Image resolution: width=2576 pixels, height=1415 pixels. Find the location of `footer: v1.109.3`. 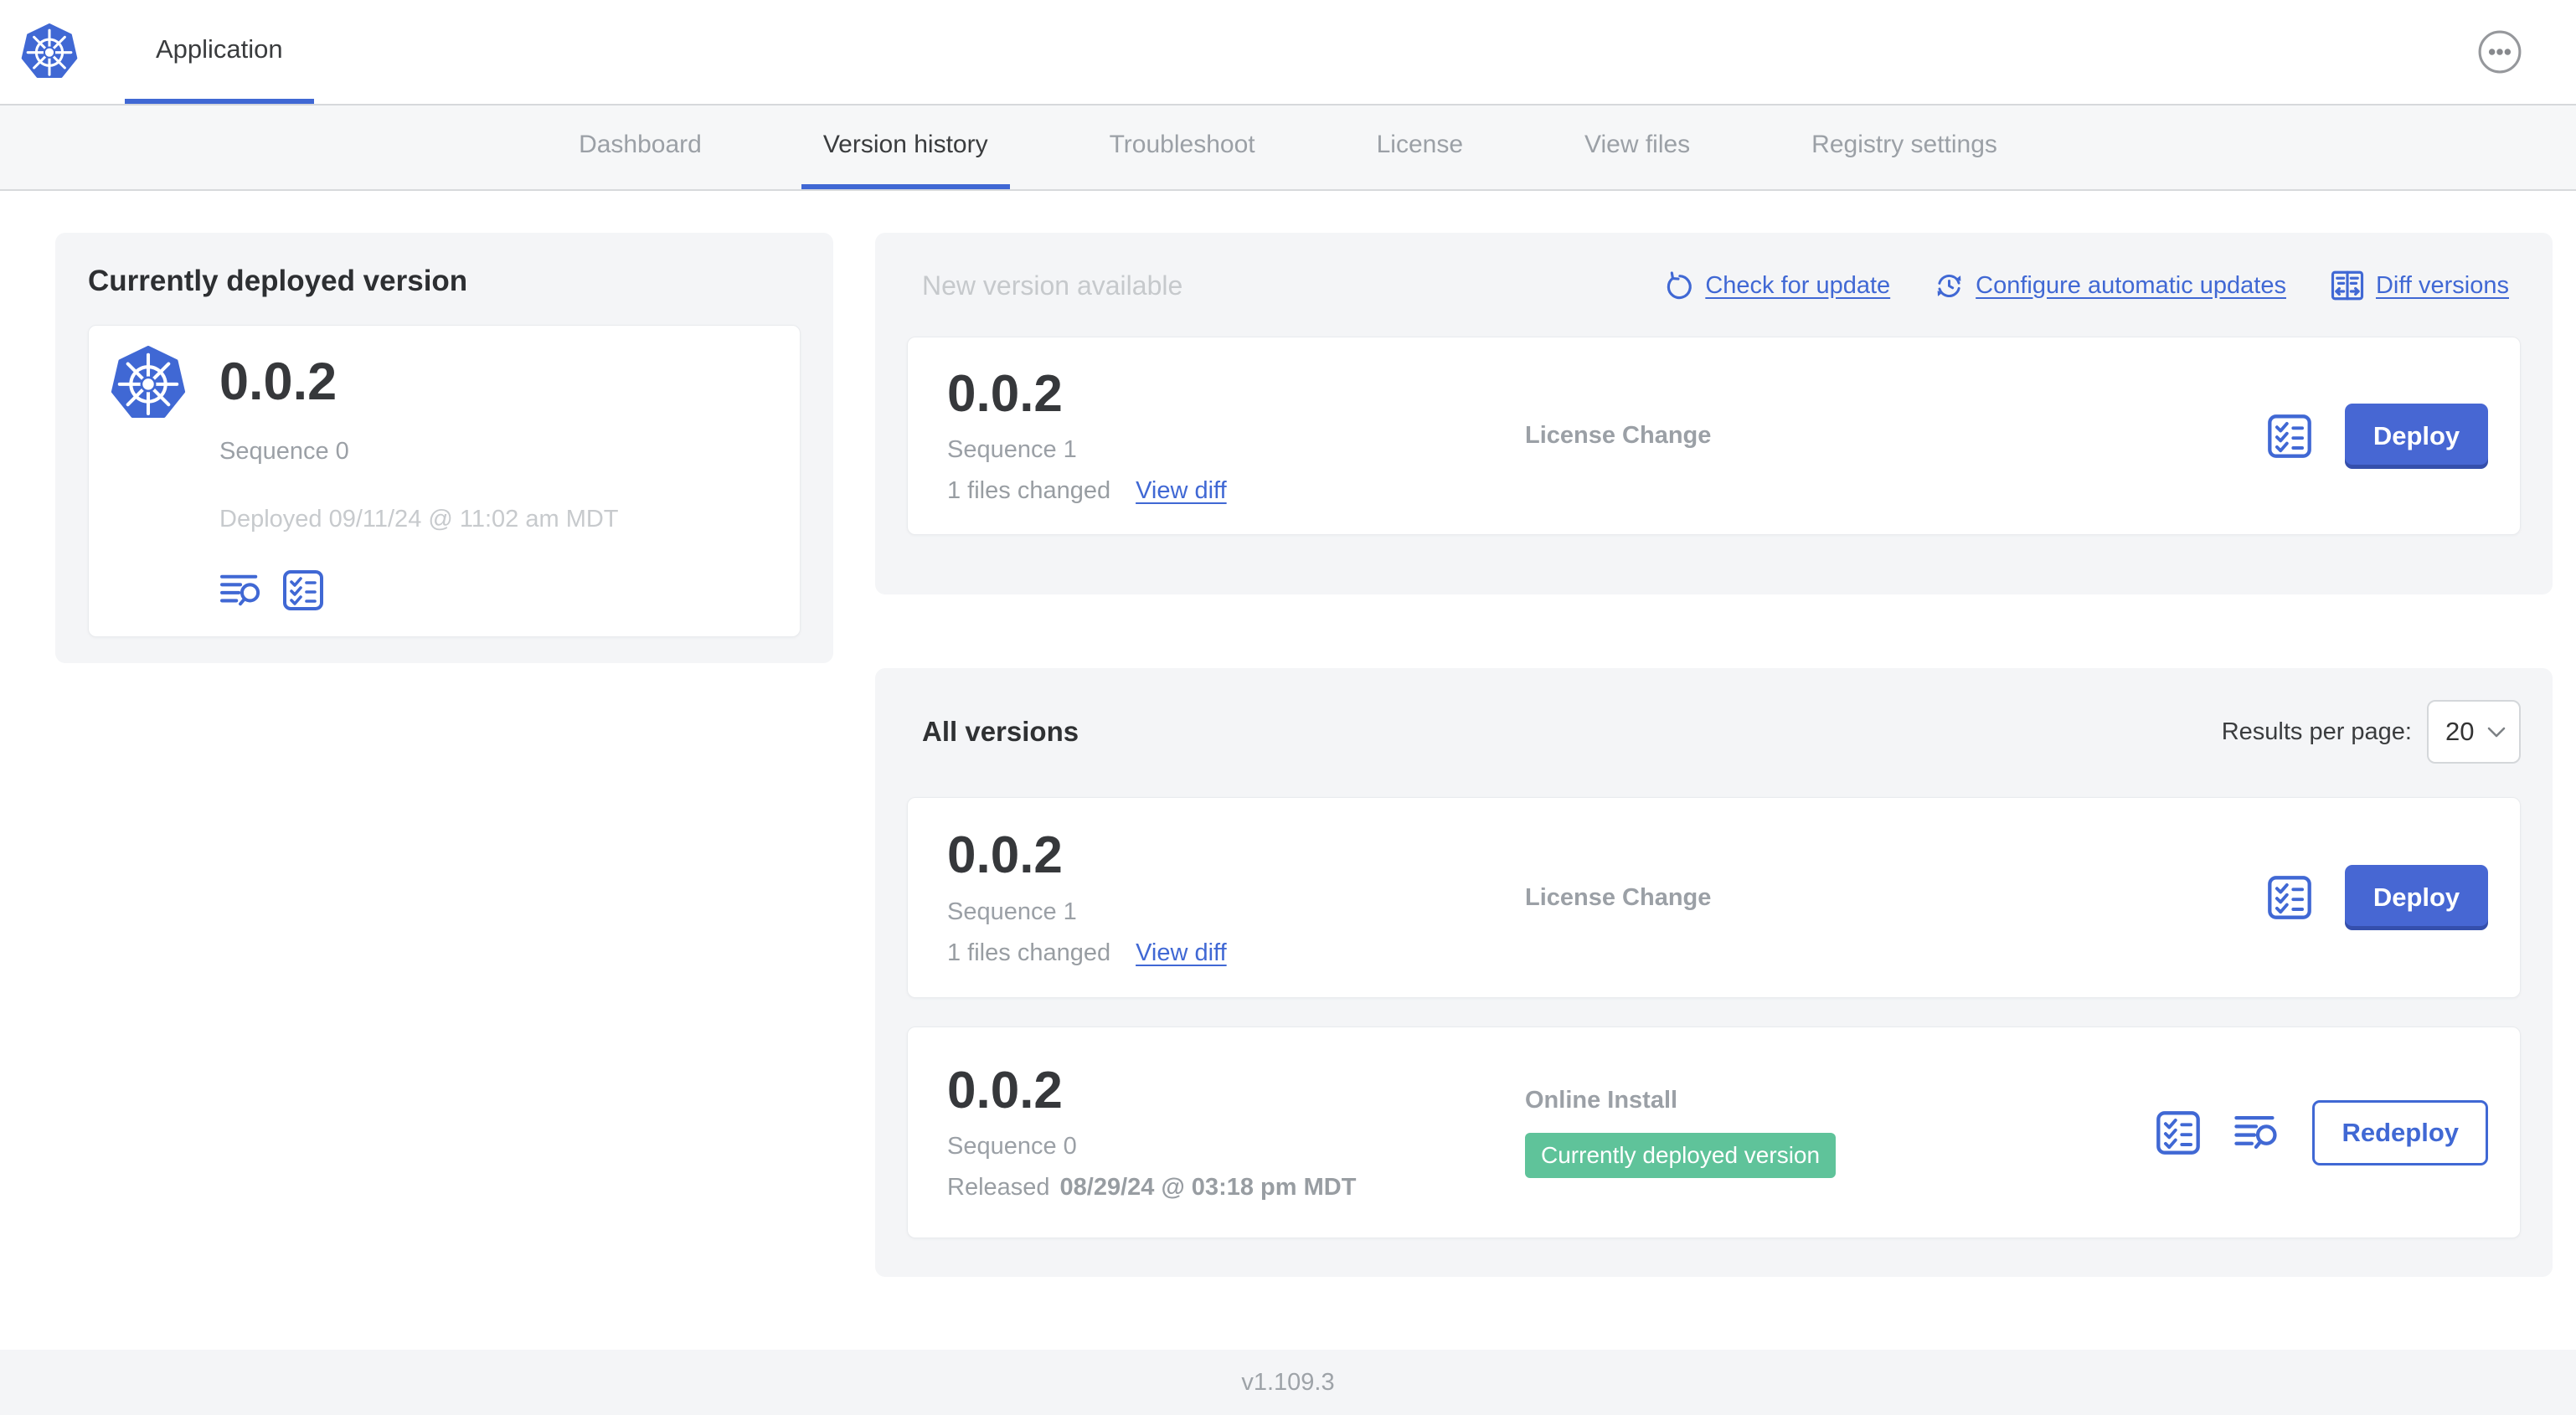

footer: v1.109.3 is located at coordinates (1288, 1382).